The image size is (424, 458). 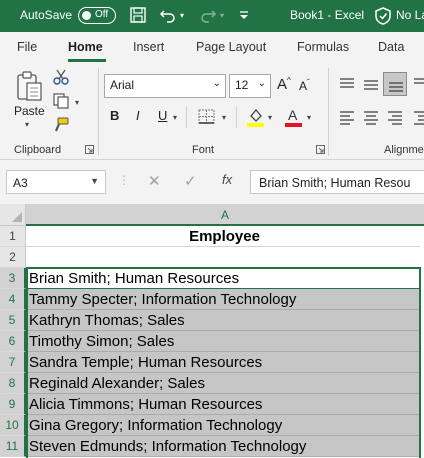 I want to click on row-header: 6, so click(x=13, y=341).